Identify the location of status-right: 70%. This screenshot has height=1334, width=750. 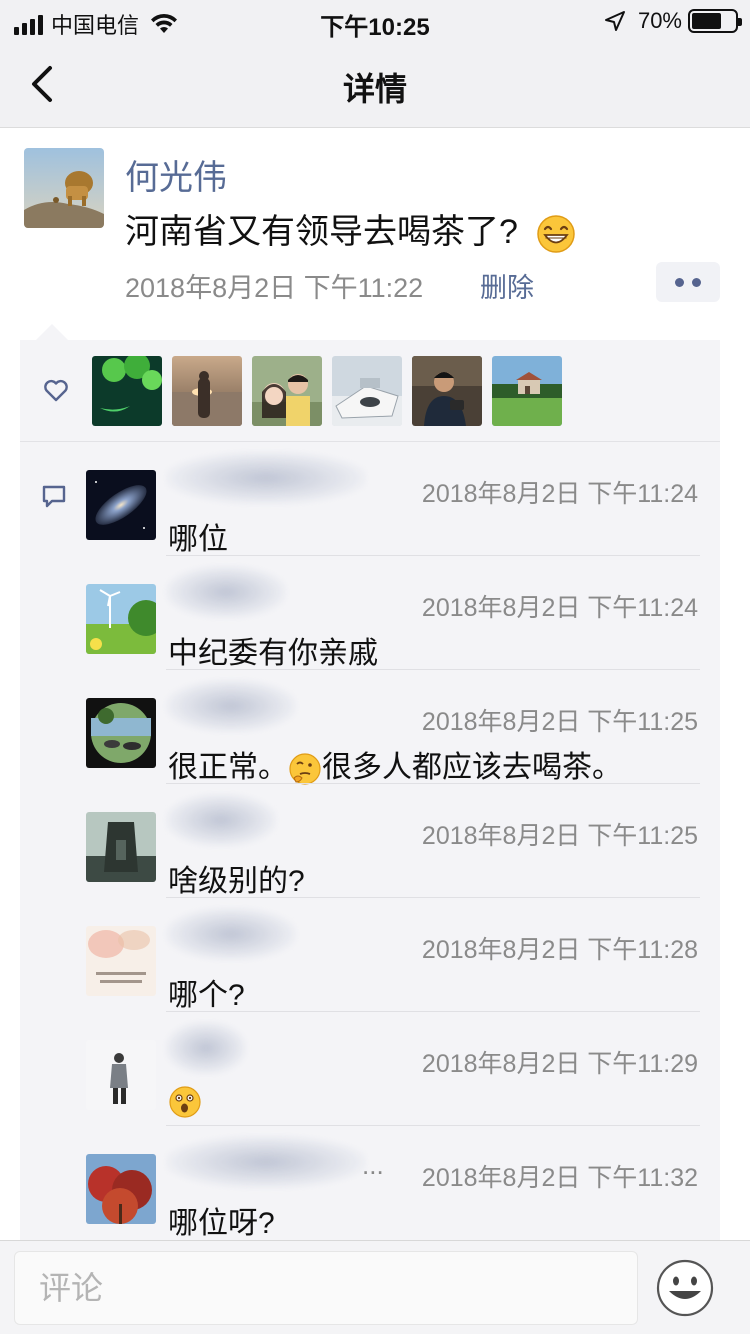
(673, 21).